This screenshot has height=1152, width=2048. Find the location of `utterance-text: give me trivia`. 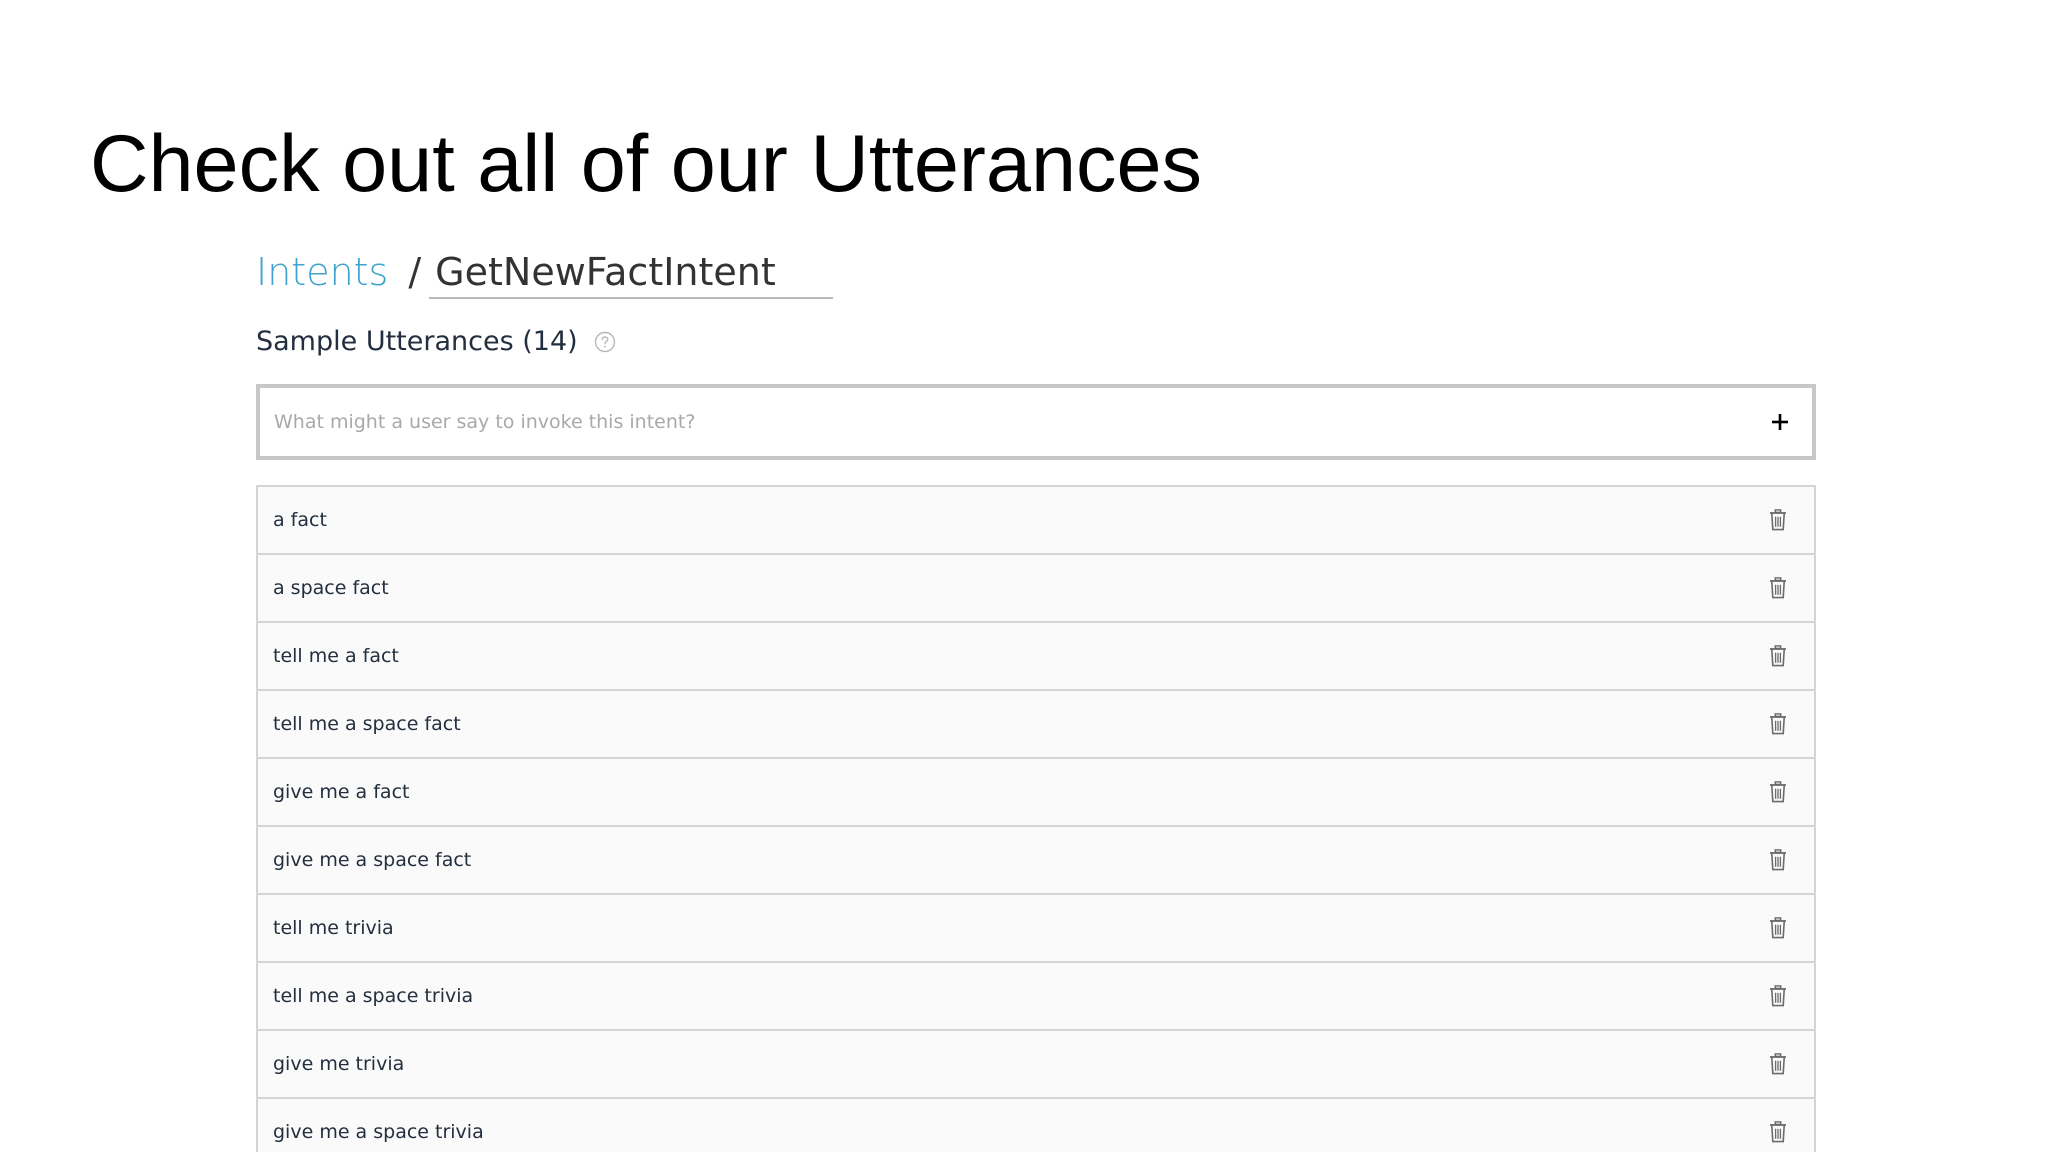

utterance-text: give me trivia is located at coordinates (339, 1064).